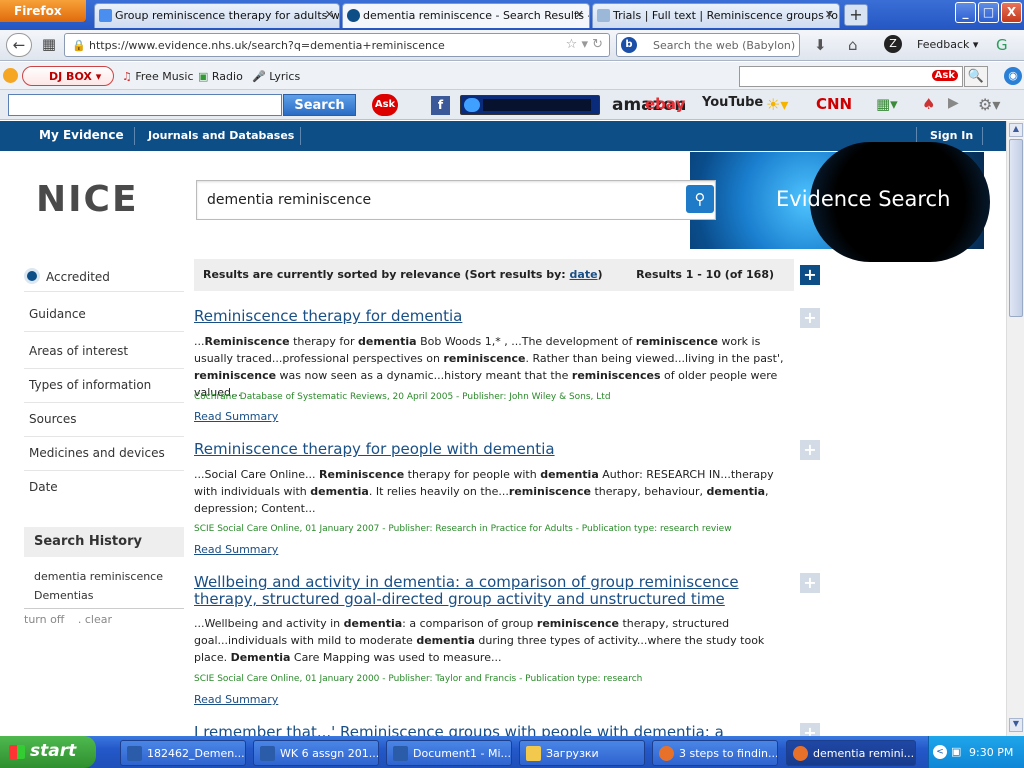  What do you see at coordinates (104, 488) in the screenshot?
I see `filter-date: Date` at bounding box center [104, 488].